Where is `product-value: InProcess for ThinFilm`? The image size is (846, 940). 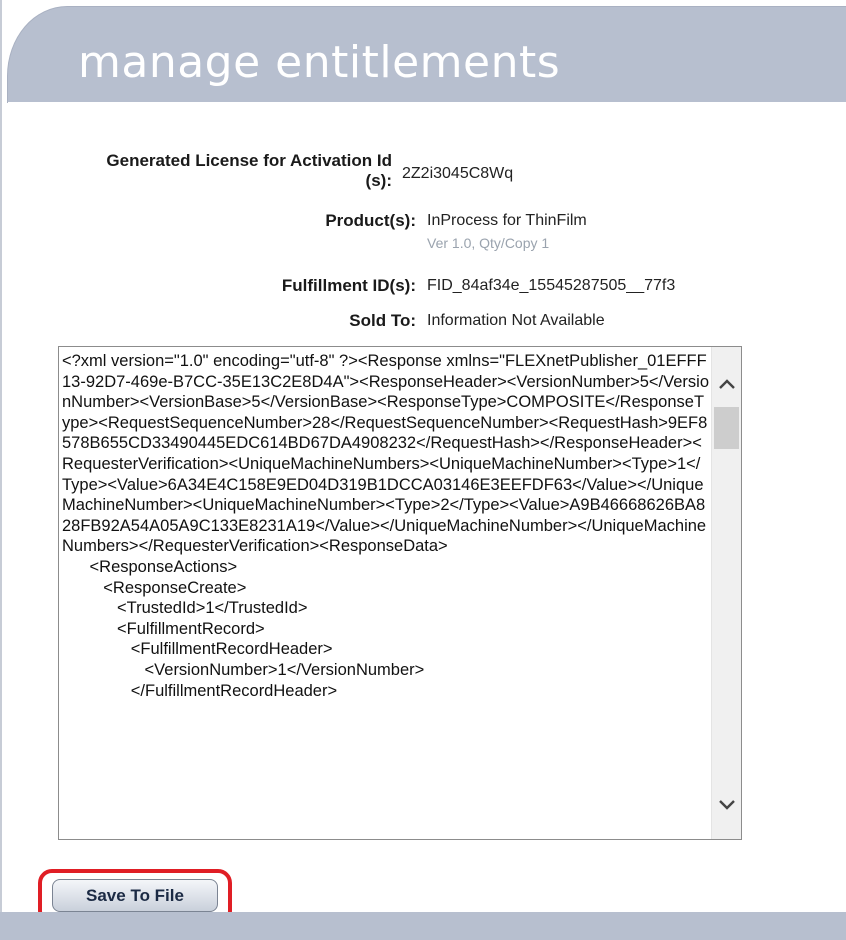
product-value: InProcess for ThinFilm is located at coordinates (507, 220).